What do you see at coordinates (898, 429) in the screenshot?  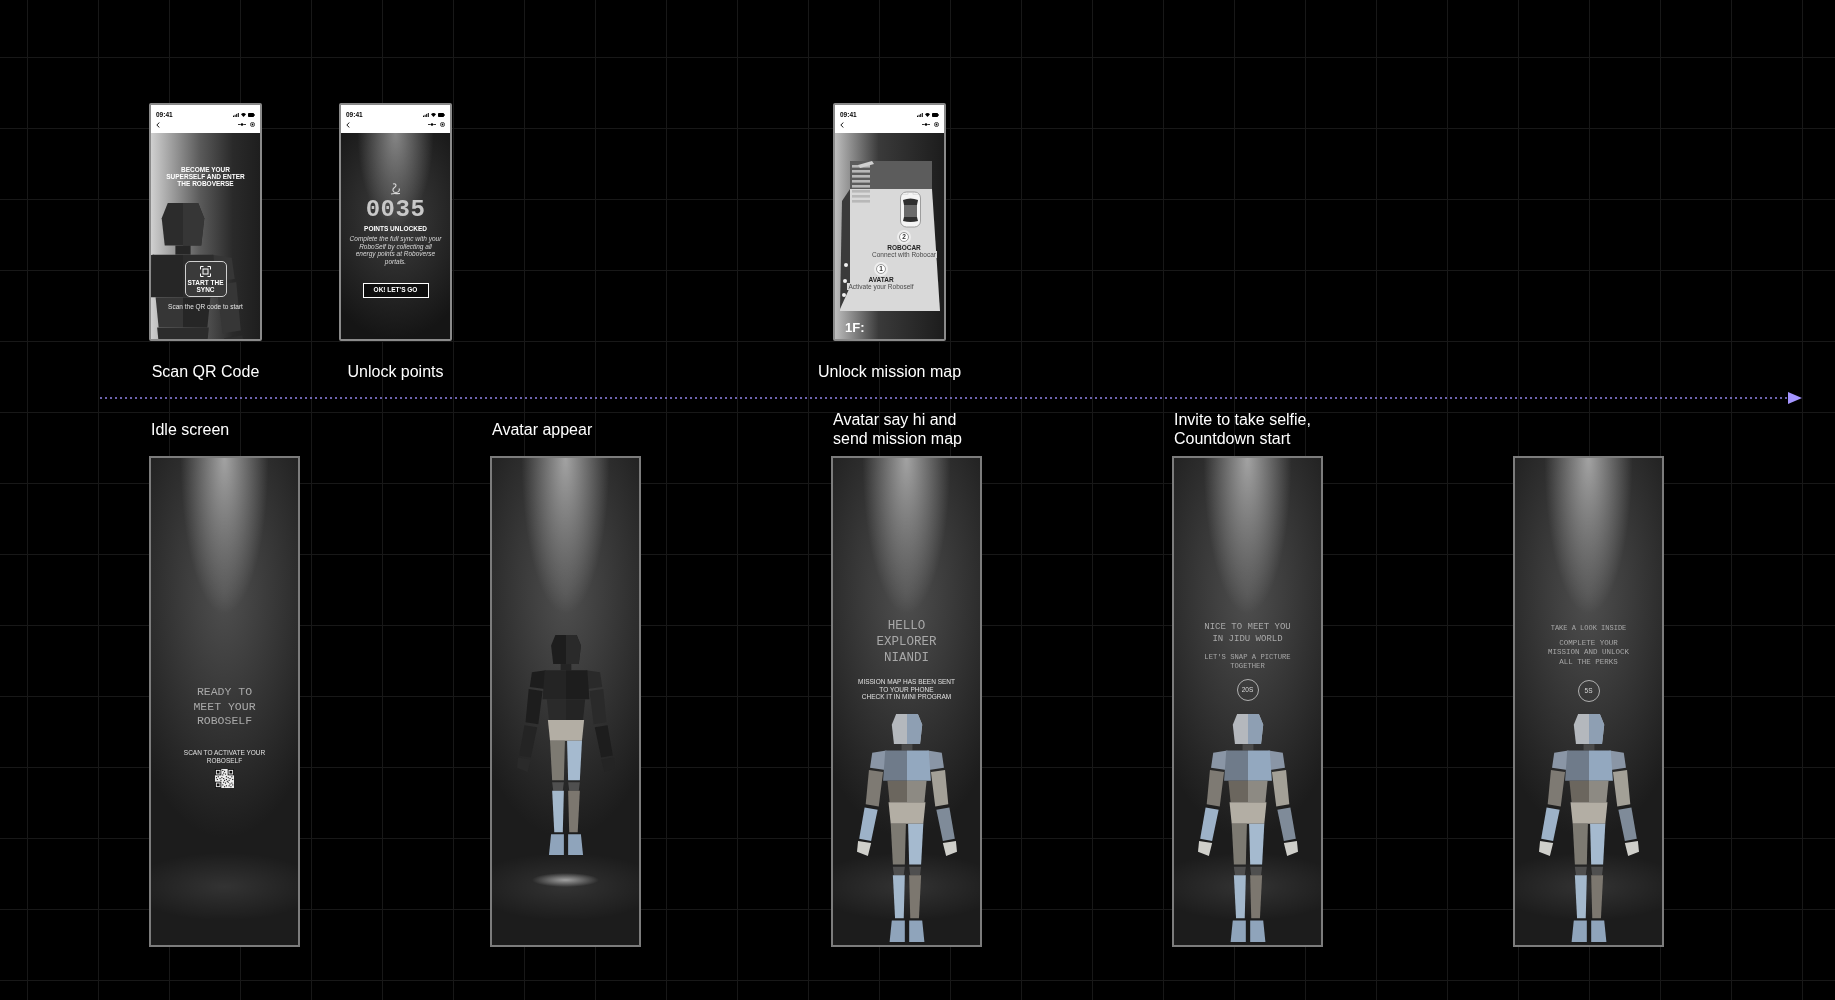 I see `step-caption: Avatar say hi and send mission map` at bounding box center [898, 429].